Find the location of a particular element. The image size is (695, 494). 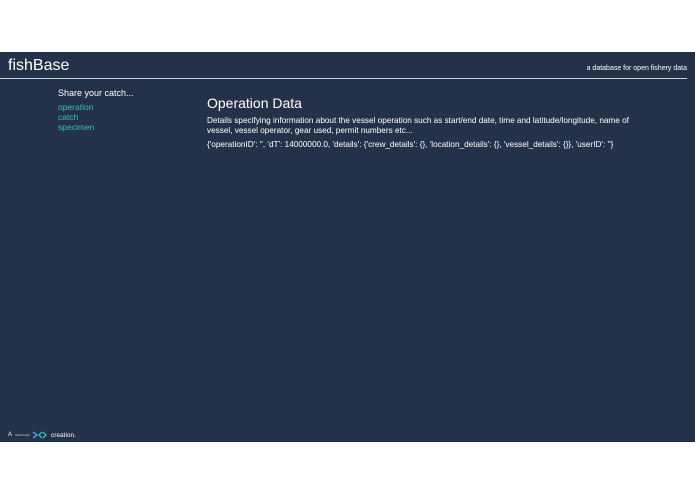

footer-suffix: creation. is located at coordinates (63, 435).